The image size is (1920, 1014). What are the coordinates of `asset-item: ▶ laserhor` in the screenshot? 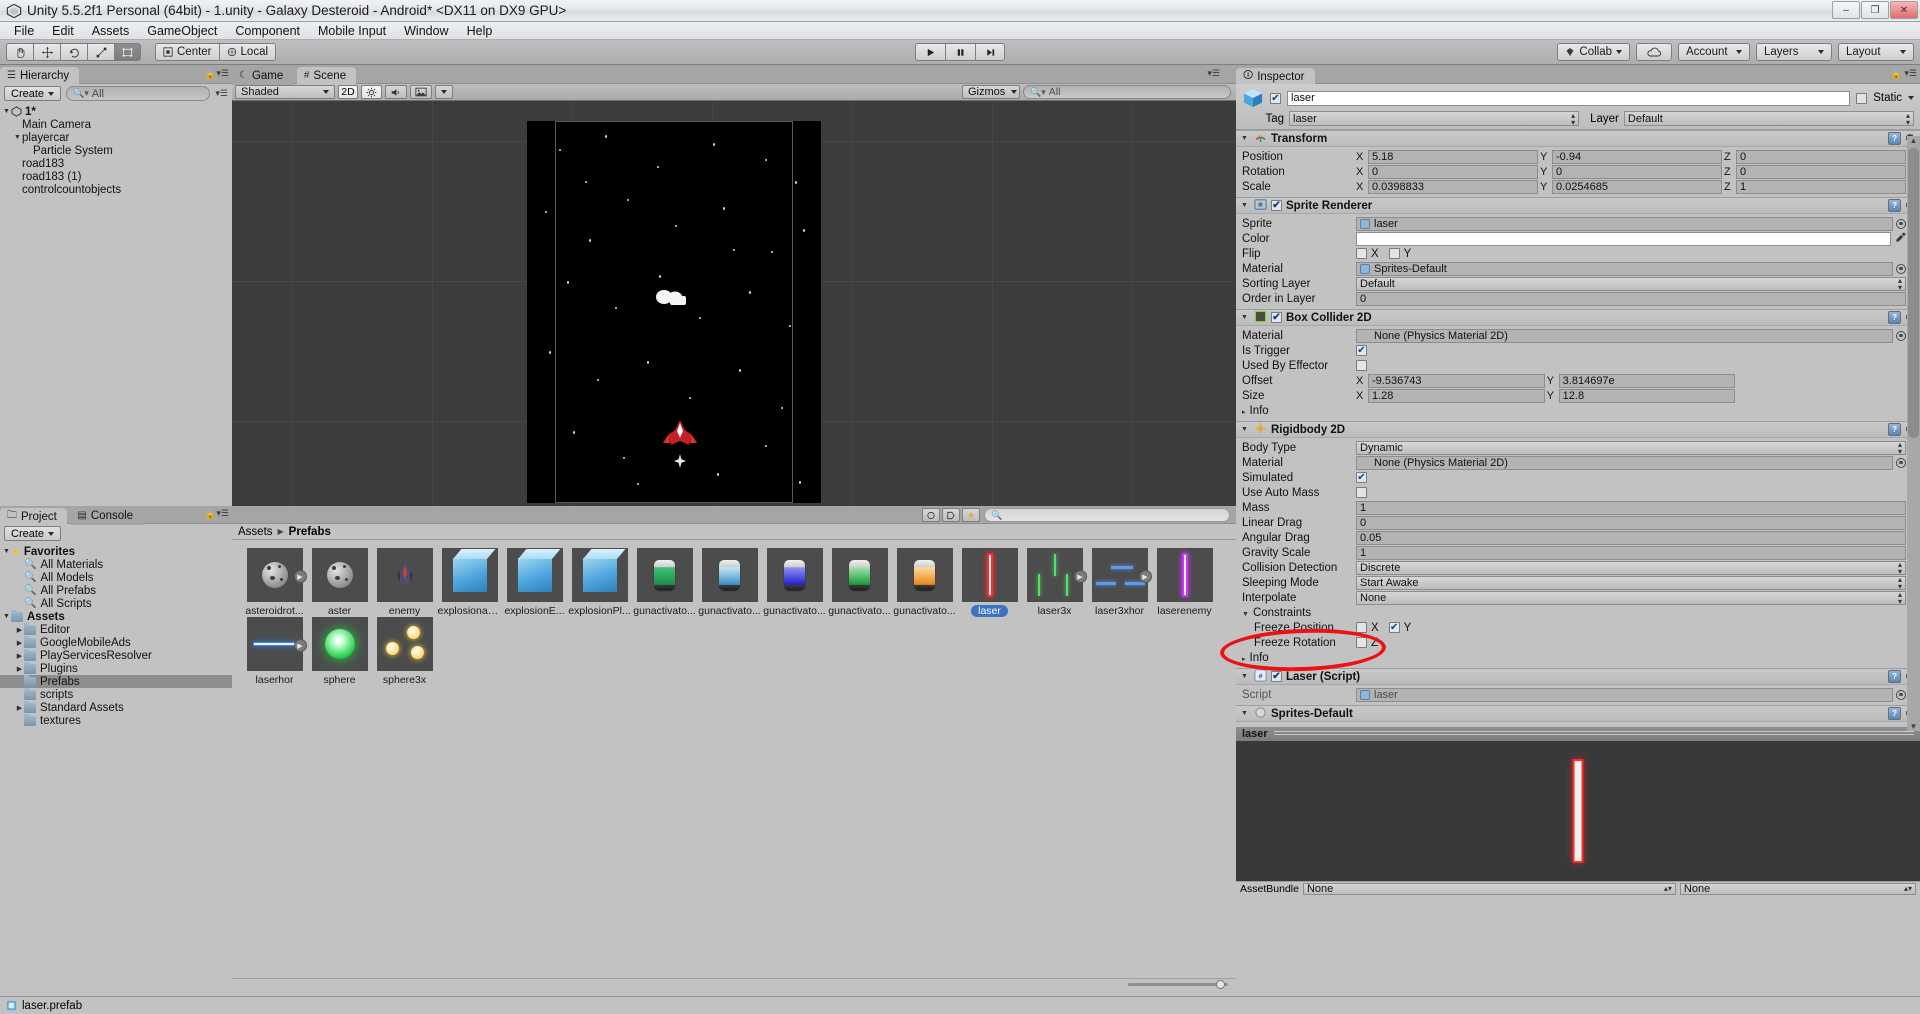 It's located at (274, 651).